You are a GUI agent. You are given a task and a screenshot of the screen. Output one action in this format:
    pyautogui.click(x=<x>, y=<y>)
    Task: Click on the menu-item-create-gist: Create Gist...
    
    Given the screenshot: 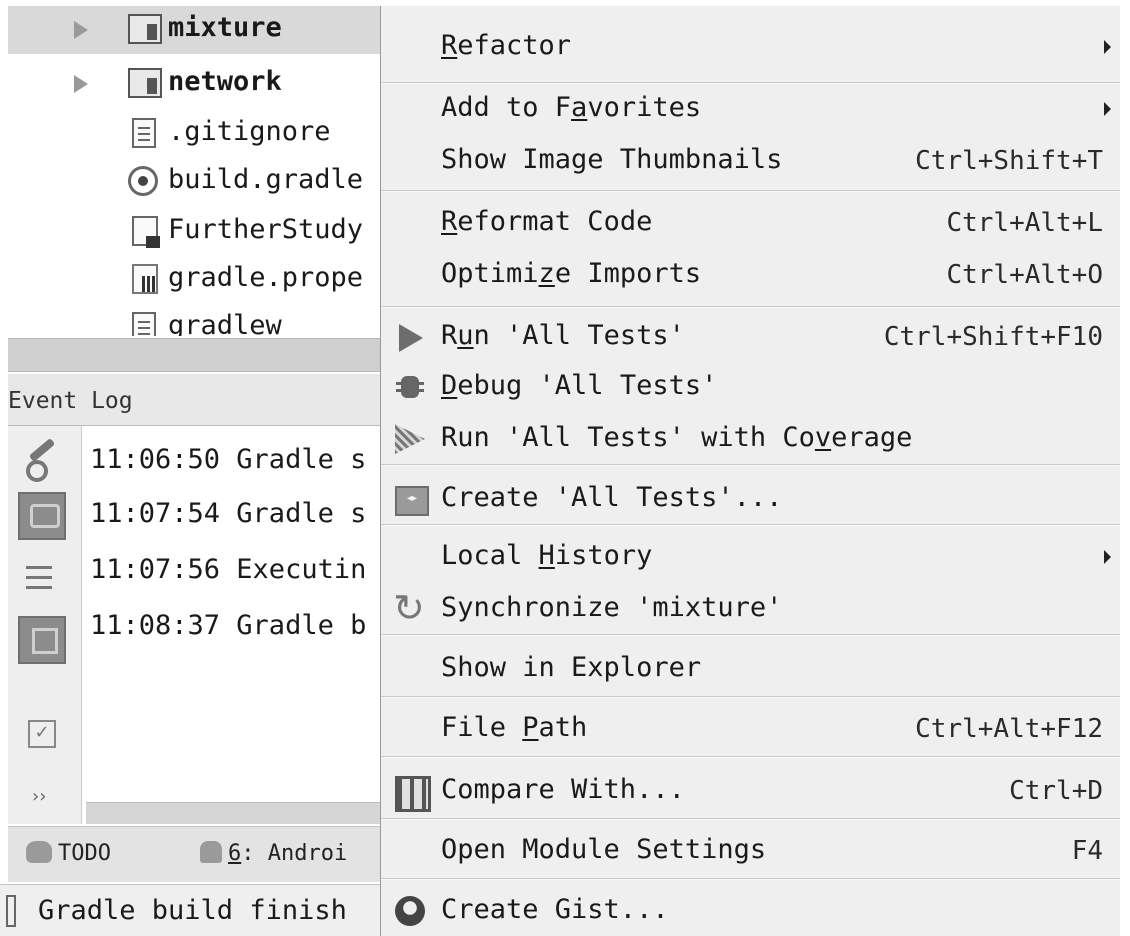 What is the action you would take?
    pyautogui.click(x=750, y=909)
    